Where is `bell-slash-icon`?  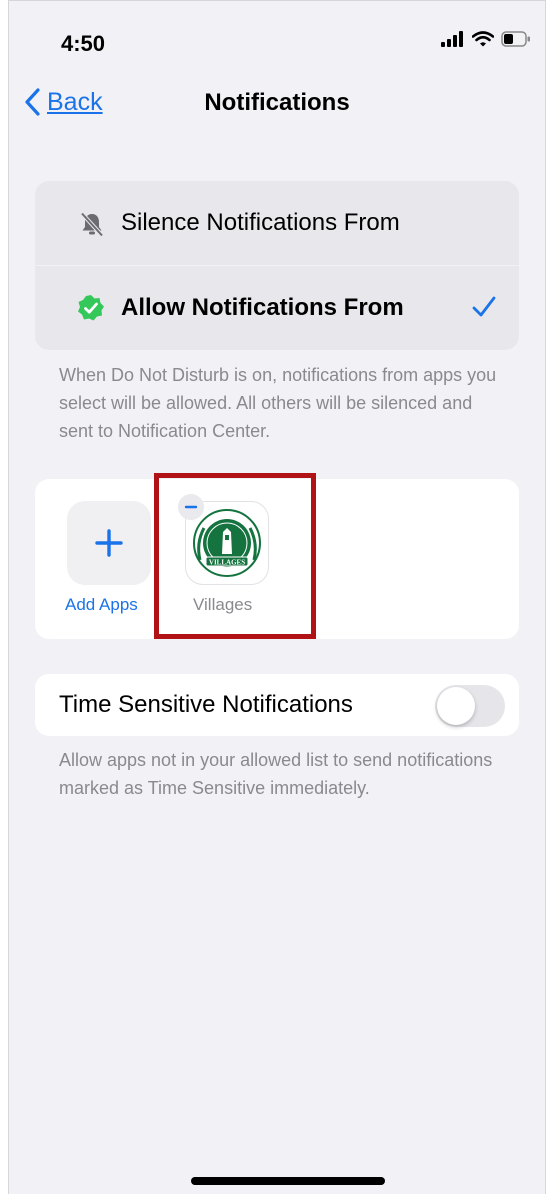
bell-slash-icon is located at coordinates (92, 224).